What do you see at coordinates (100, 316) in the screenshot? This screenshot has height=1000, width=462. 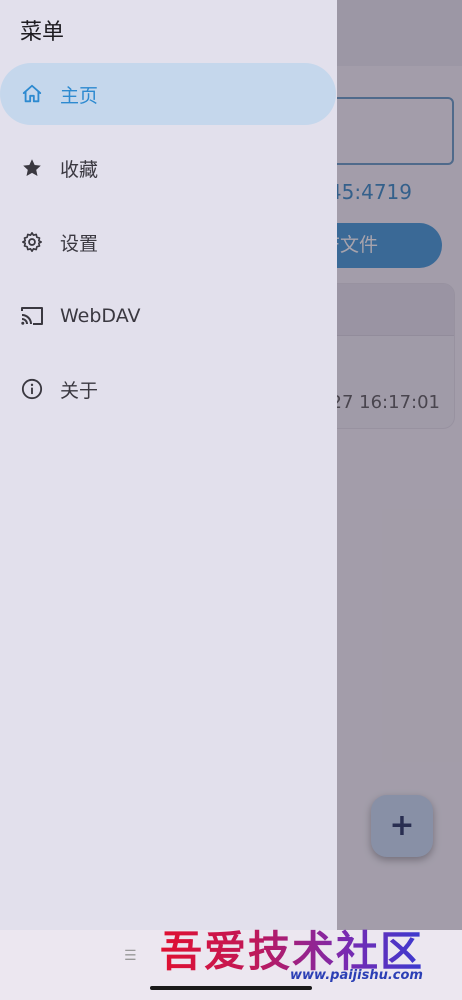 I see `nav-item-label: WebDAV` at bounding box center [100, 316].